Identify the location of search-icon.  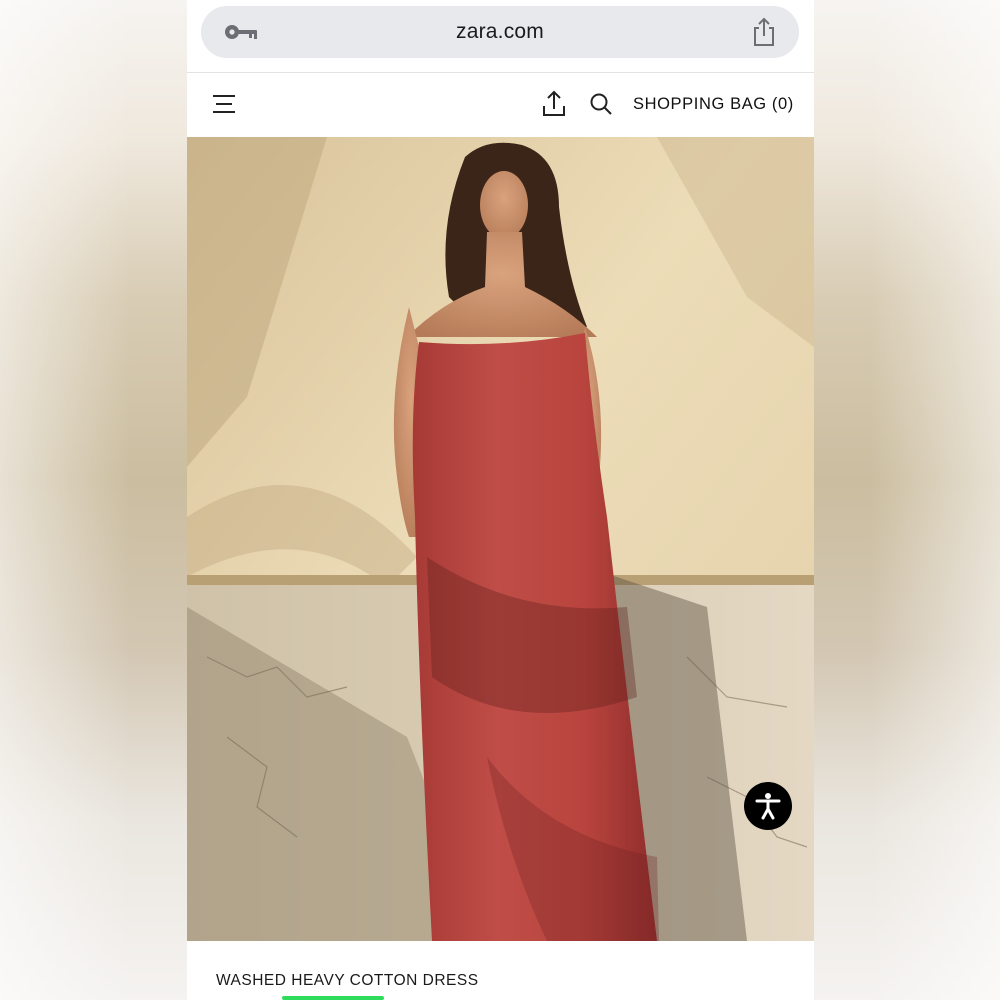
(601, 104).